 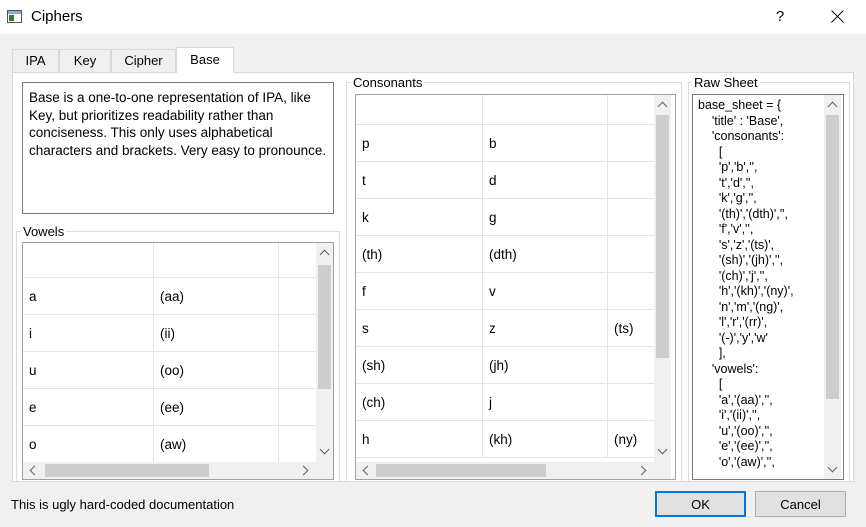 What do you see at coordinates (726, 82) in the screenshot?
I see `raw-sheet-label: Raw Sheet` at bounding box center [726, 82].